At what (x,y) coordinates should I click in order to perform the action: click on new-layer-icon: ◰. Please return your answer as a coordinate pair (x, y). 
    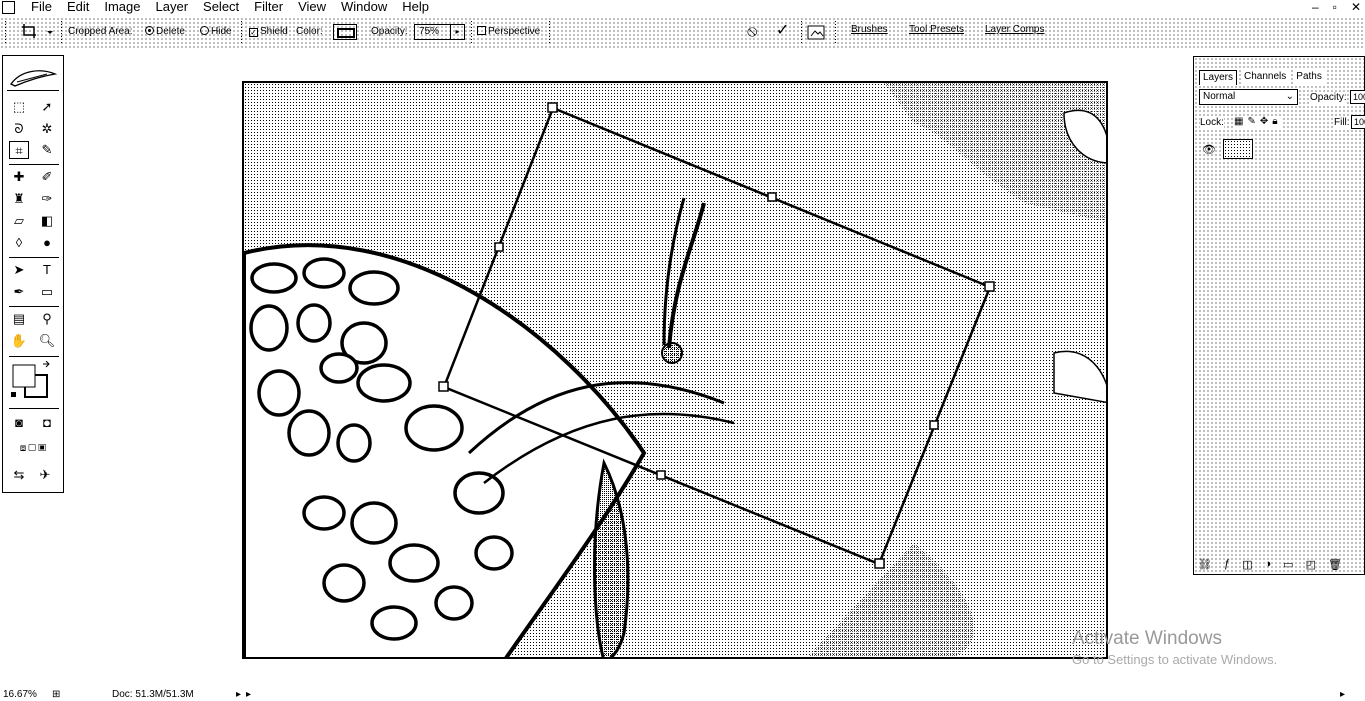
    Looking at the image, I should click on (1311, 564).